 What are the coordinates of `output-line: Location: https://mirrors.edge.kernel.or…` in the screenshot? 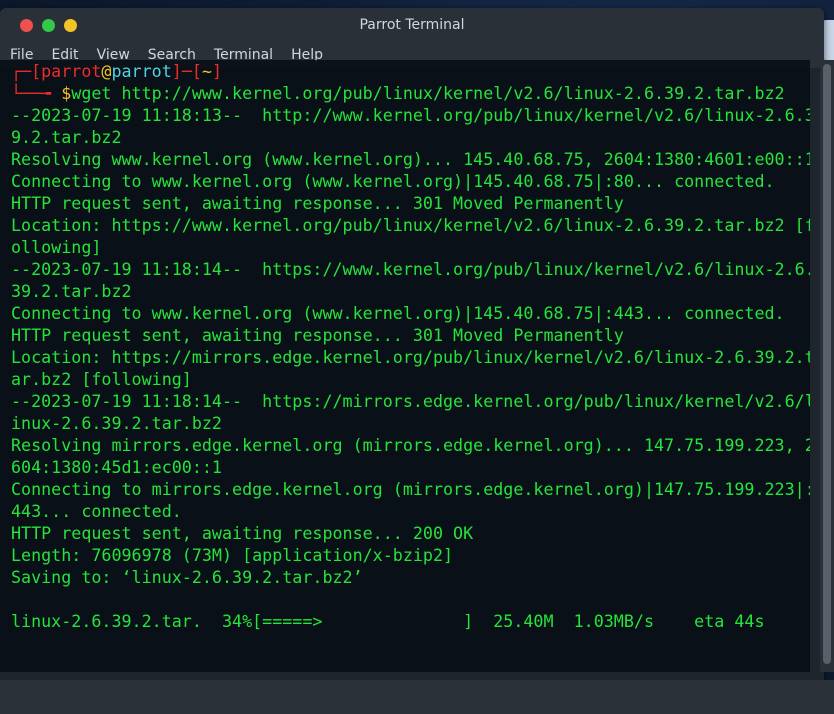 It's located at (410, 357).